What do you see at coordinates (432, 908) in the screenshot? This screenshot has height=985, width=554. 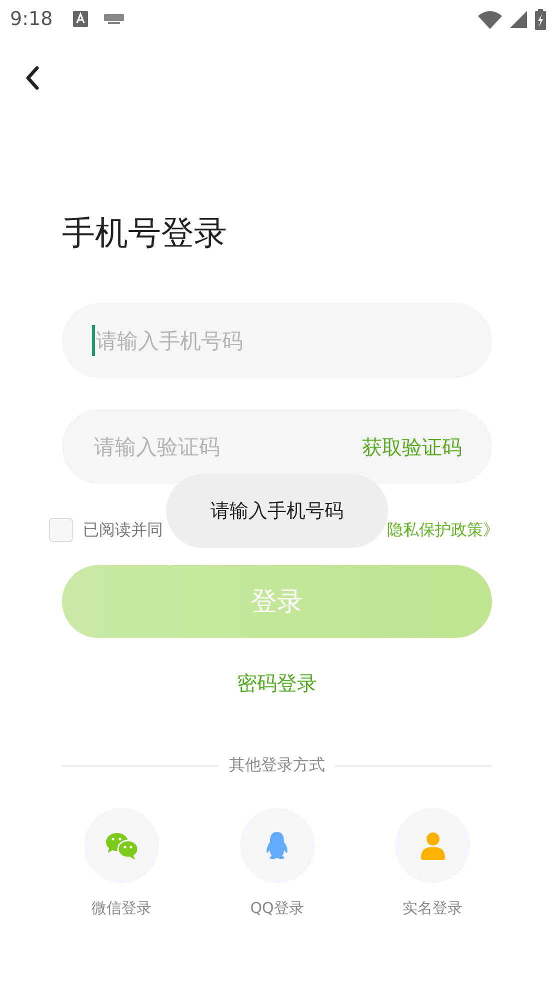 I see `login-method-label: 实名登录` at bounding box center [432, 908].